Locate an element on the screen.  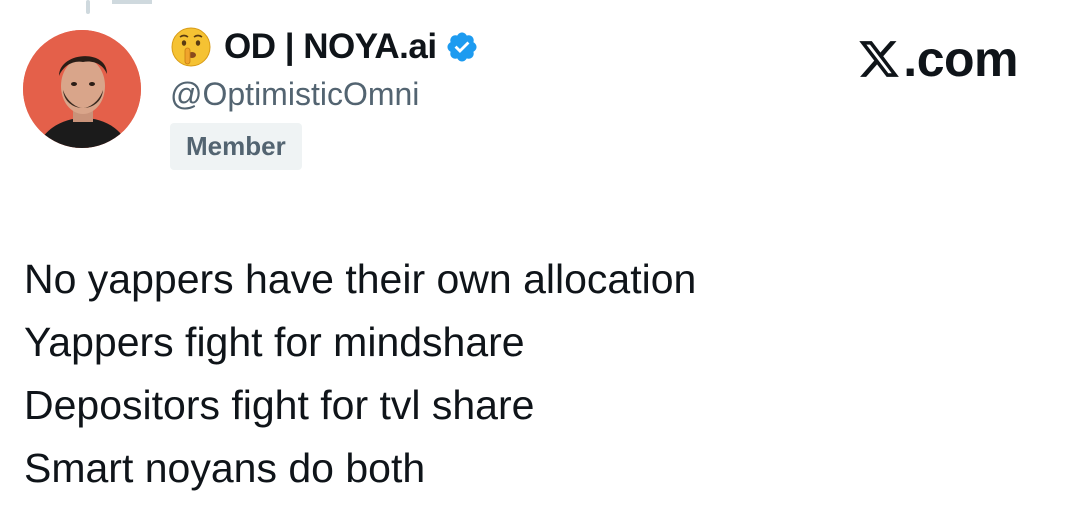
tweet-line: Depositors fight for tvl share is located at coordinates (279, 405).